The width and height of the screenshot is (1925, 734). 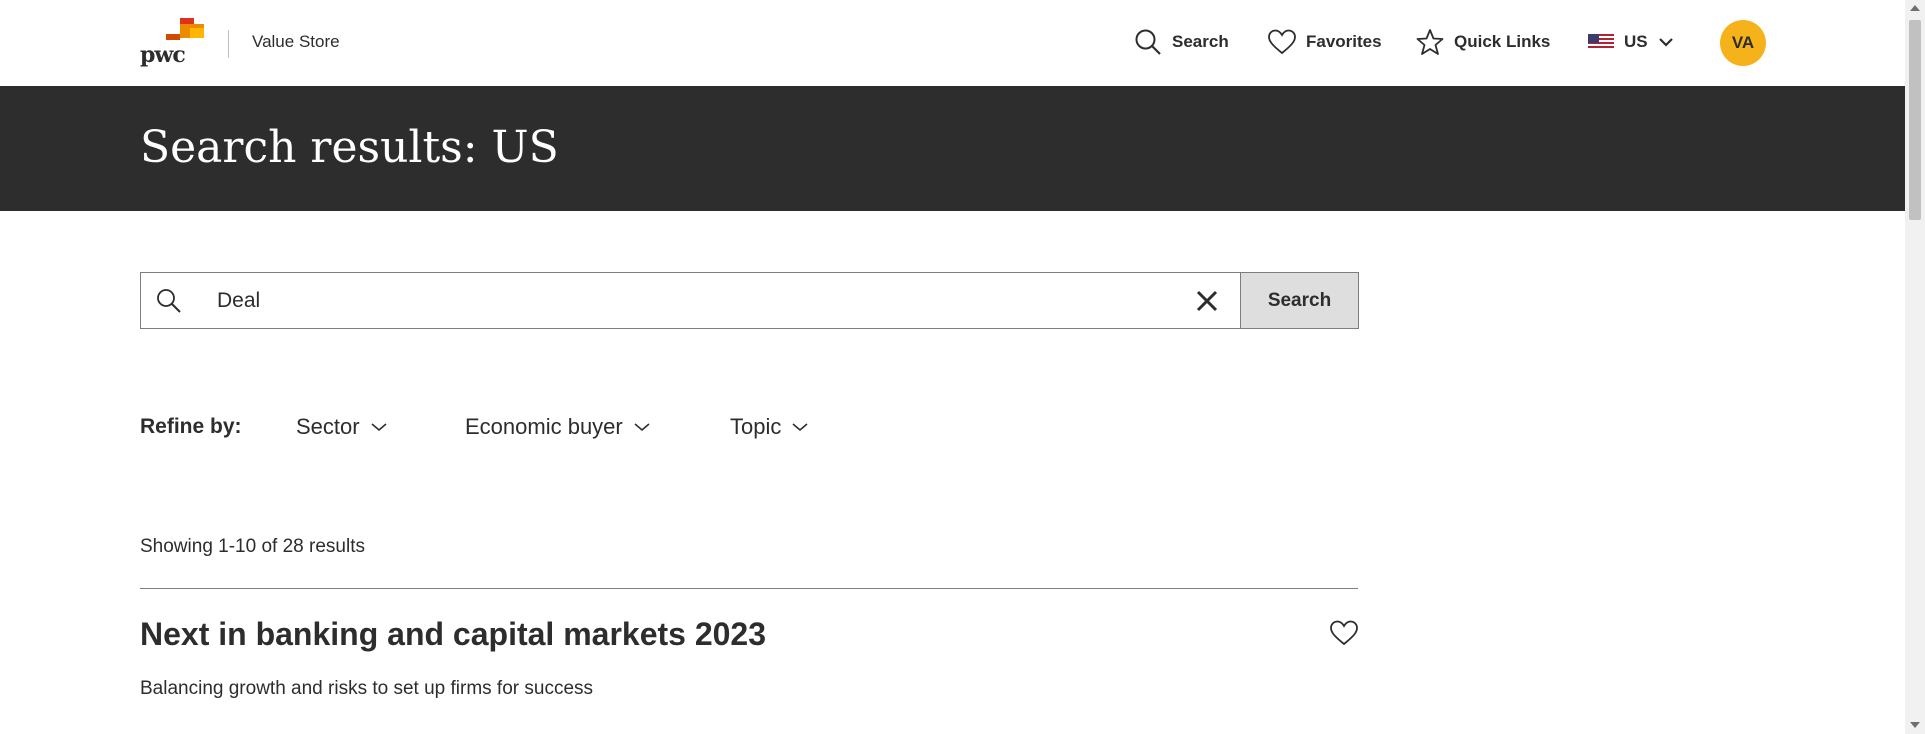 What do you see at coordinates (252, 546) in the screenshot?
I see `results-count: Showing 1-10 of 28 results` at bounding box center [252, 546].